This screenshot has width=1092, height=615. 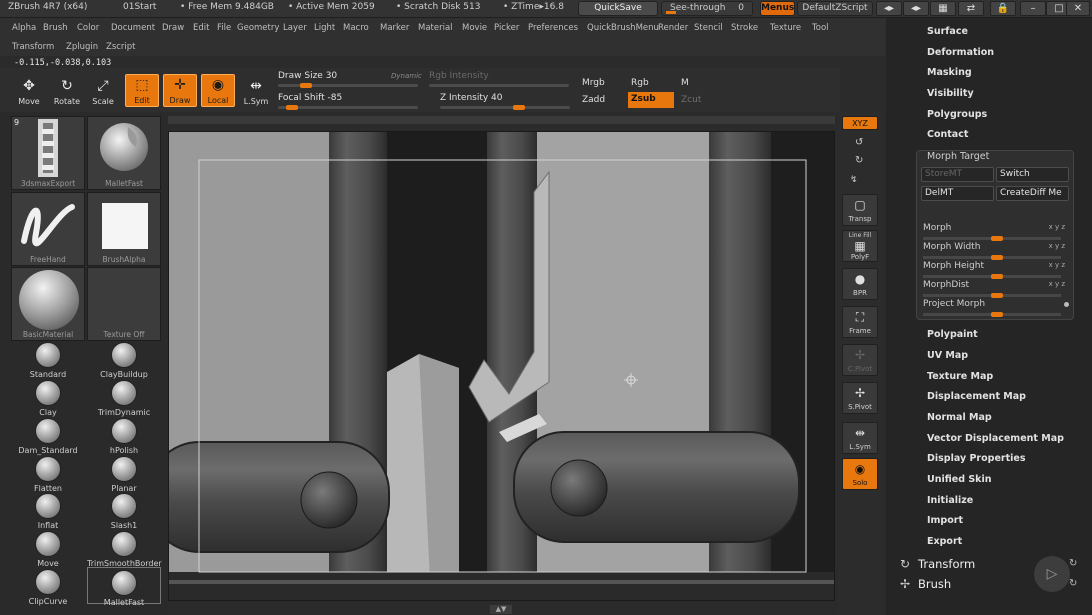 I want to click on transform-palette-header: Transform, so click(x=946, y=564).